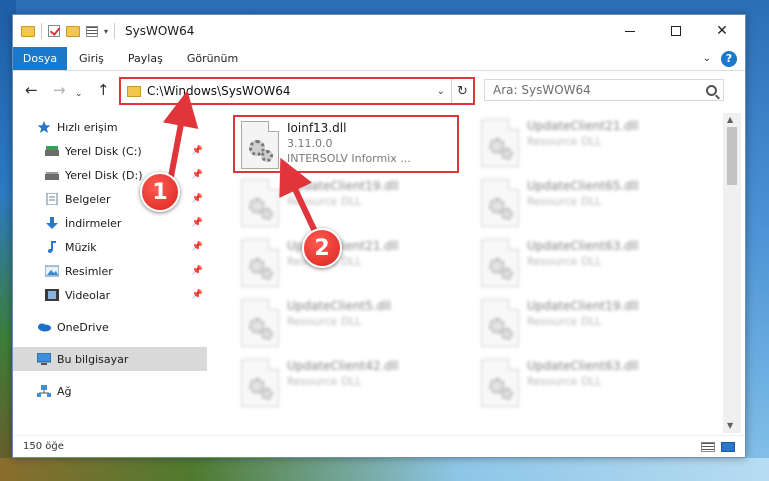 Image resolution: width=769 pixels, height=481 pixels. Describe the element at coordinates (89, 271) in the screenshot. I see `sidebar-item-label: Resimler` at that location.